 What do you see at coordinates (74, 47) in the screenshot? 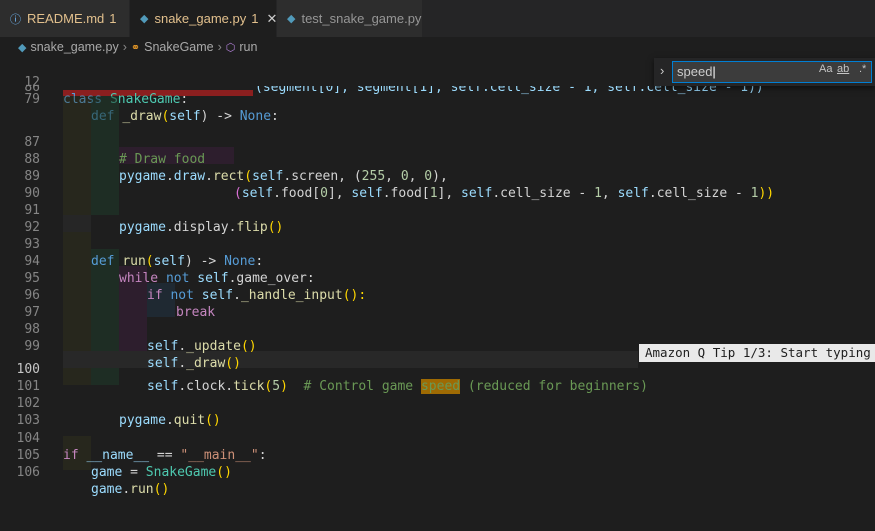
I see `breadcrumb-file: snake_game.py` at bounding box center [74, 47].